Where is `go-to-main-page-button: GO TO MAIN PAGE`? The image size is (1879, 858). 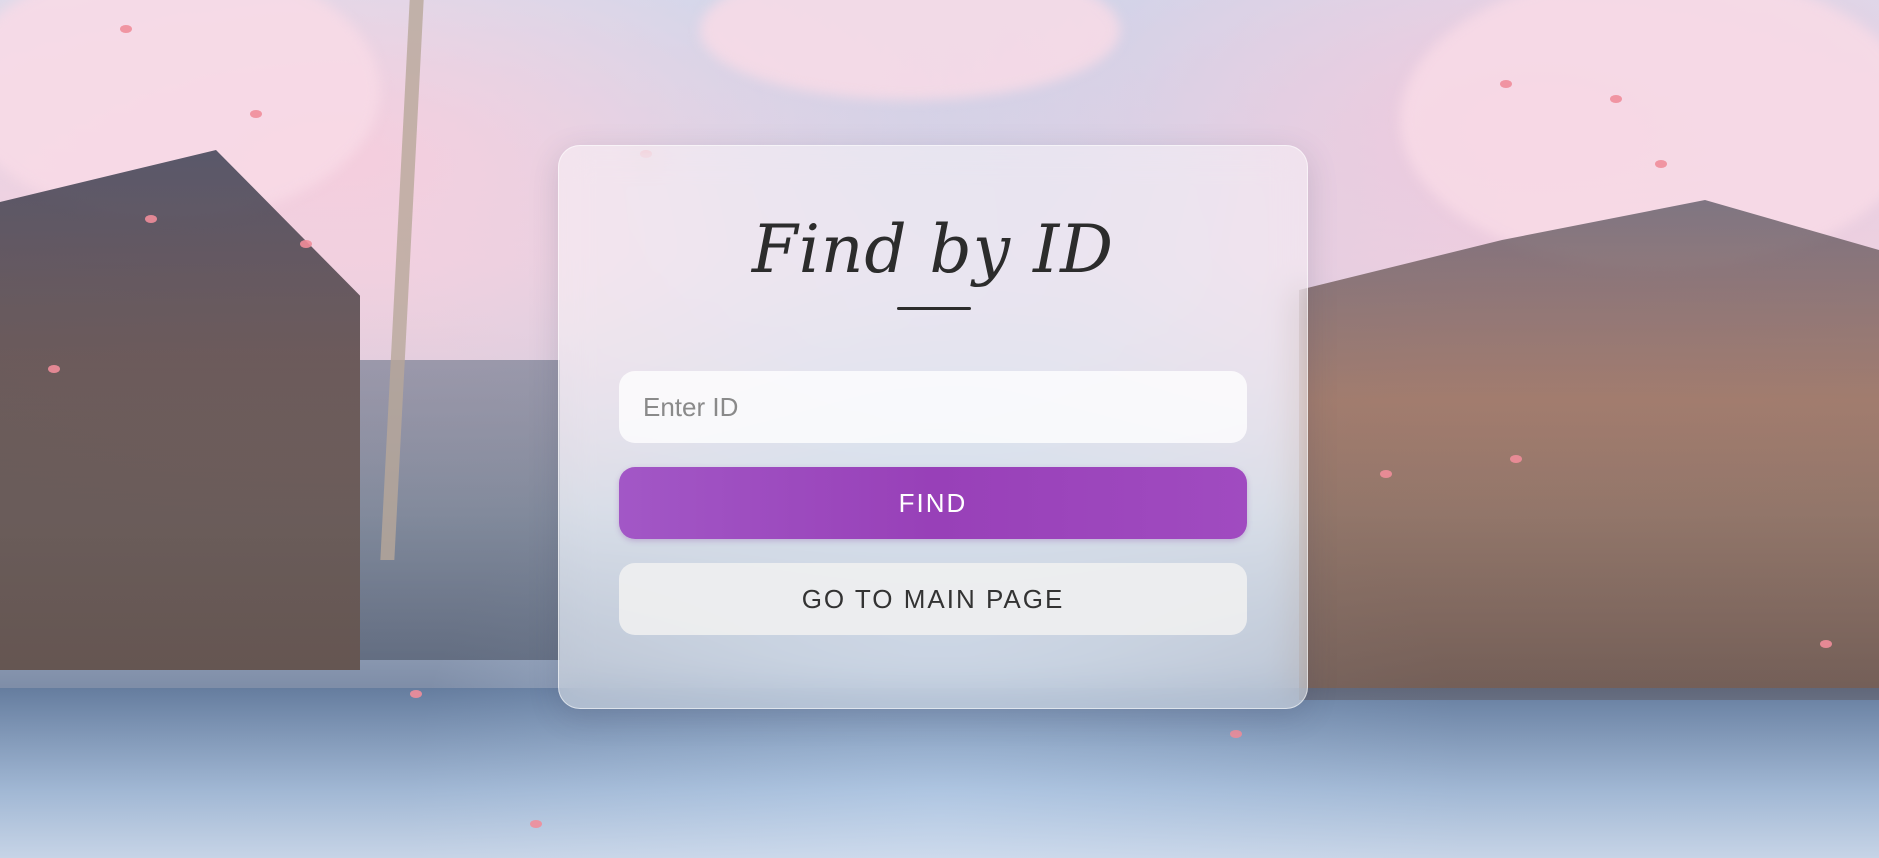
go-to-main-page-button: GO TO MAIN PAGE is located at coordinates (933, 599).